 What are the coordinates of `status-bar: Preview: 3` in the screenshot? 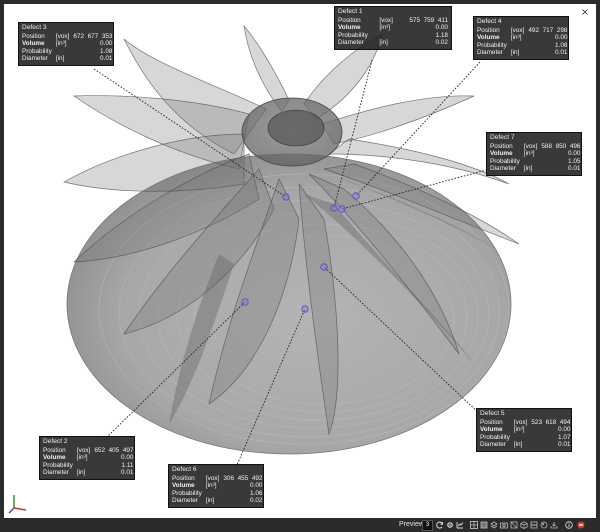 It's located at (300, 525).